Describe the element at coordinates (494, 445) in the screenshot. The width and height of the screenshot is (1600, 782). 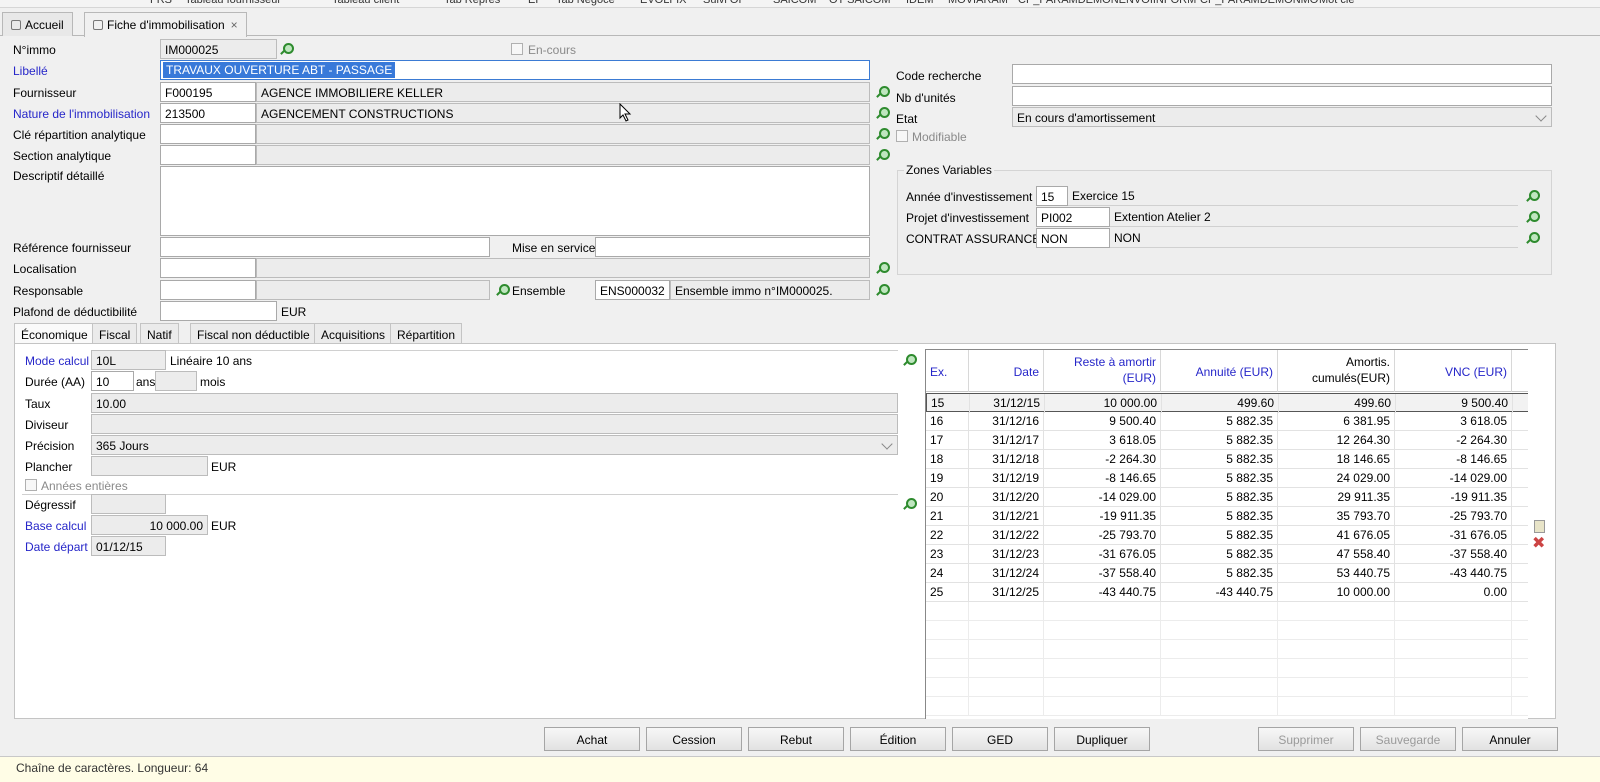
I see `precision-select: 365 Jours` at that location.